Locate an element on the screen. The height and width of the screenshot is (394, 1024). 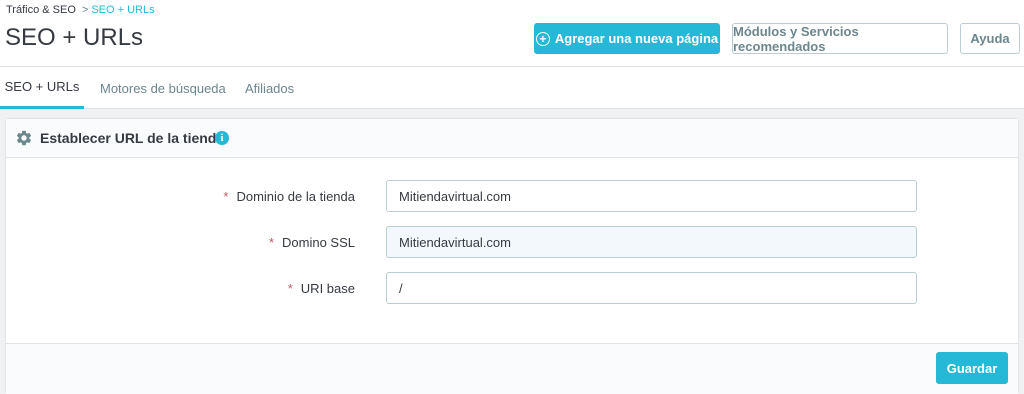
tab-bar: SEO + URLs Motores de búsqueda Afiliados is located at coordinates (512, 88).